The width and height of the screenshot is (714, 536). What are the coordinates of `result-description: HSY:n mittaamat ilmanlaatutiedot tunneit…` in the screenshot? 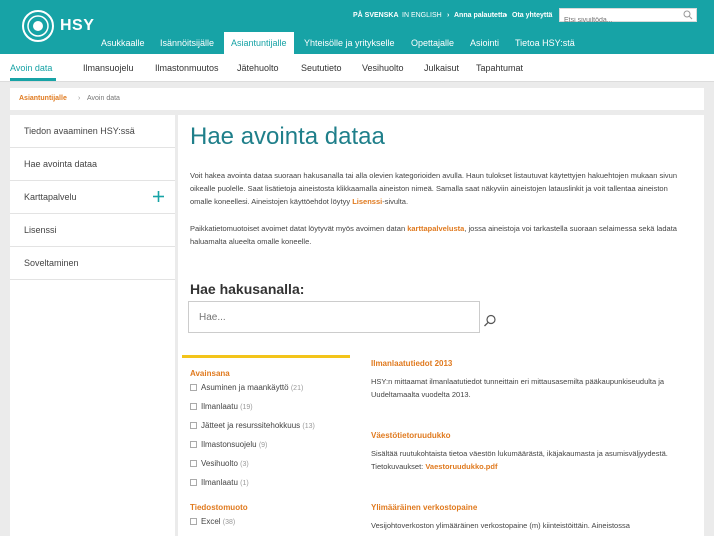 It's located at (518, 388).